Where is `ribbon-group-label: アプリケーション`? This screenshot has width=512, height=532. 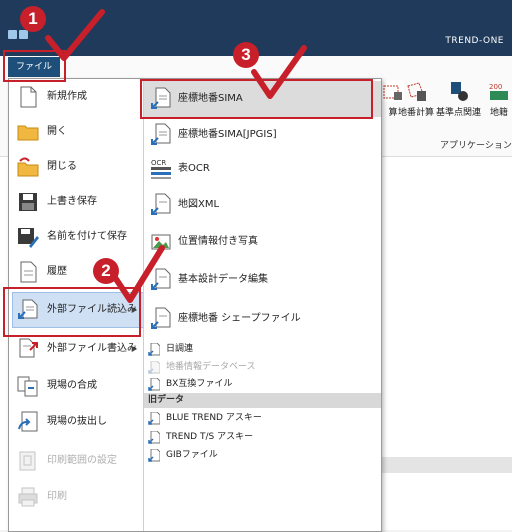 ribbon-group-label: アプリケーション is located at coordinates (476, 146).